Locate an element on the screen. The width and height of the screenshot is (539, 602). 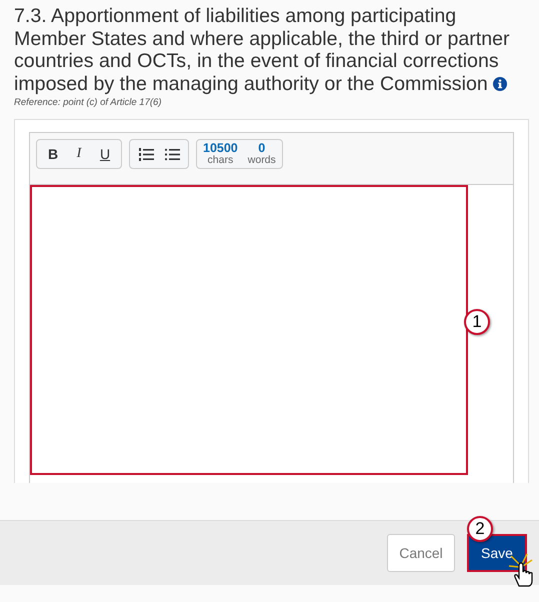
counter-value: 0 is located at coordinates (262, 148).